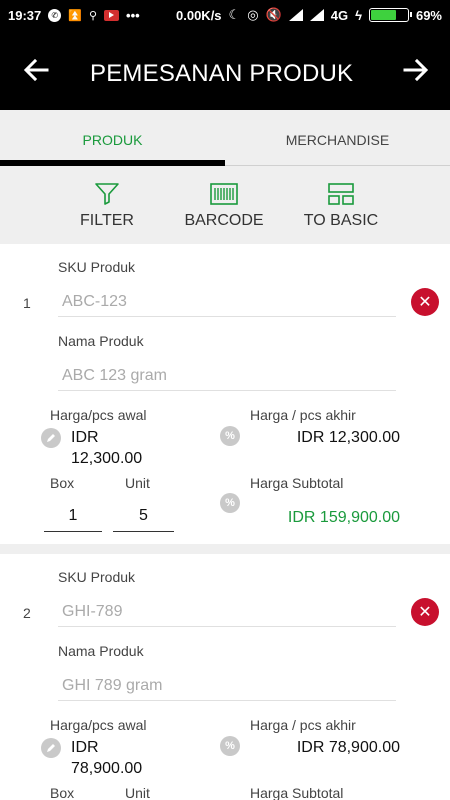 This screenshot has width=450, height=800. I want to click on signal-icon, so click(295, 15).